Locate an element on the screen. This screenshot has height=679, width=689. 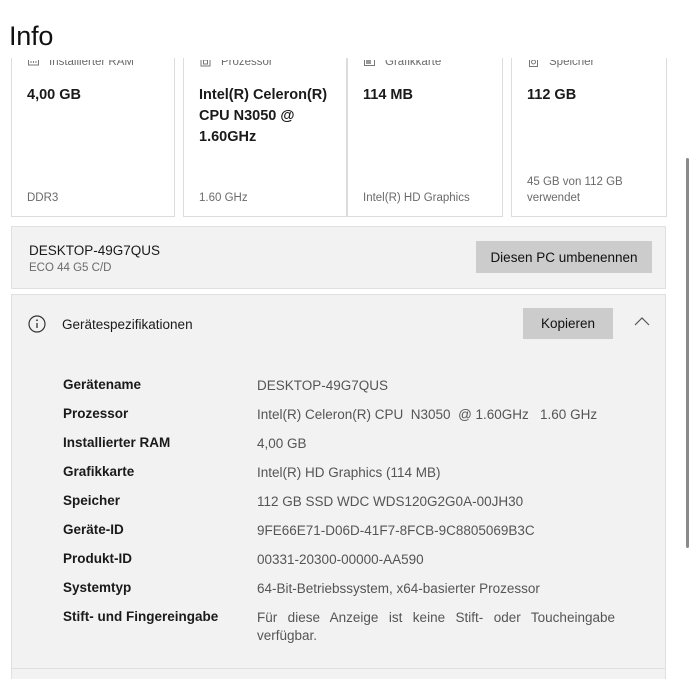
spec-value: 112 GB SSD WDC WDS120G2G0A-00JH30 is located at coordinates (390, 501).